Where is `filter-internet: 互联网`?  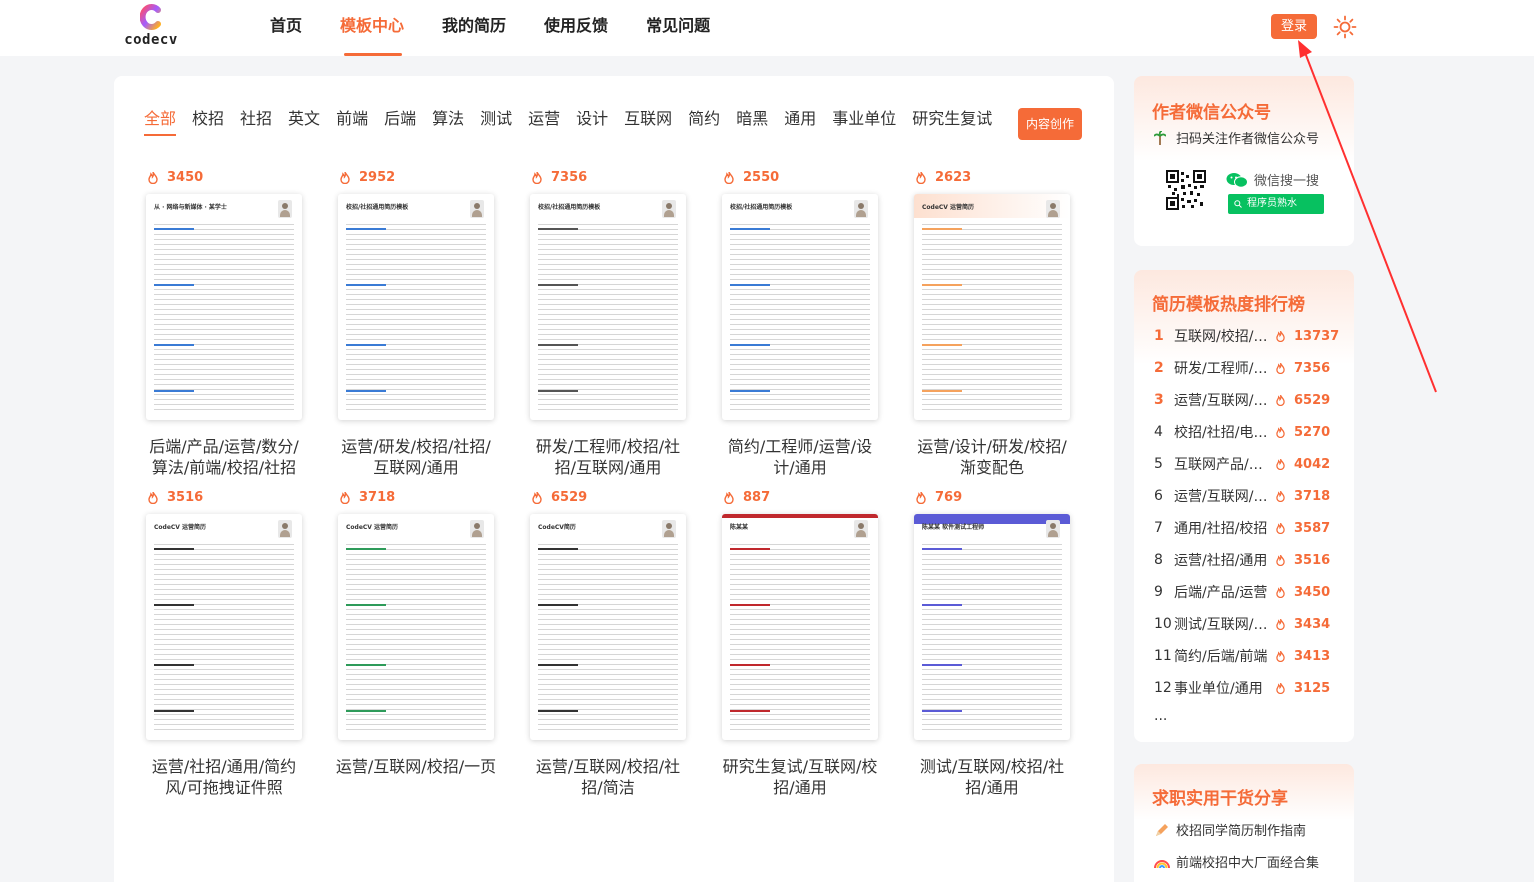
filter-internet: 互联网 is located at coordinates (648, 119).